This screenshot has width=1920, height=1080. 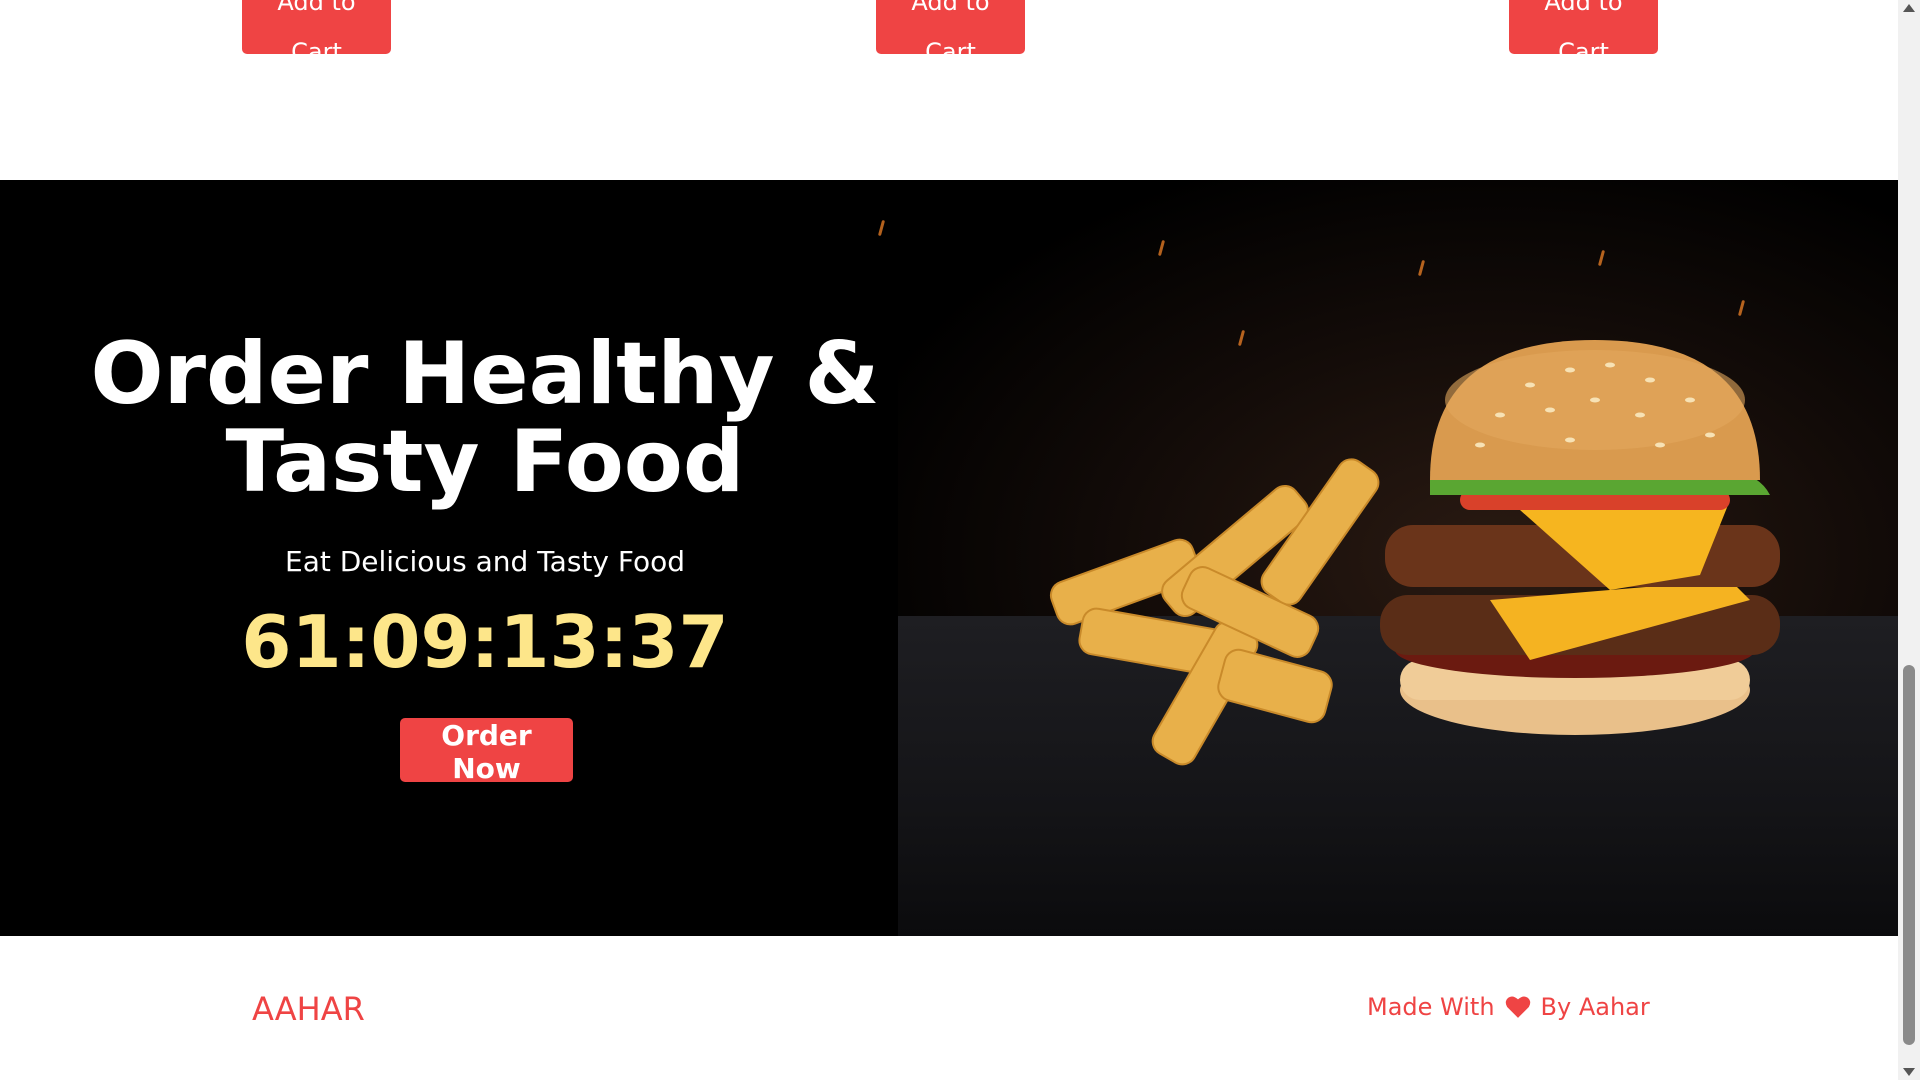 I want to click on footer-brand-logo: AAHAR, so click(x=308, y=1009).